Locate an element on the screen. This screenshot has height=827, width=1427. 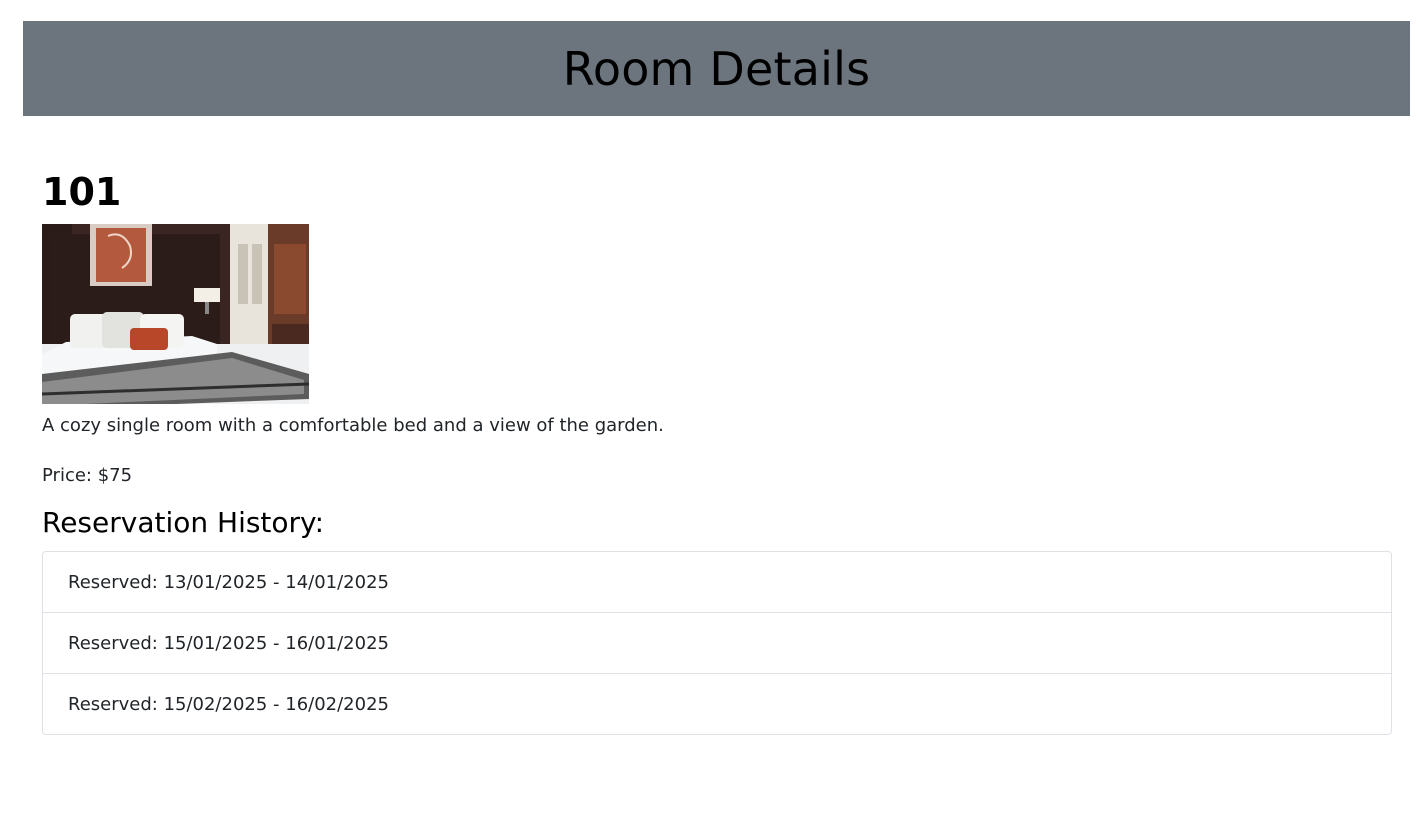
reservation-item: Reserved: 13/01/2025 - 14/01/2025 is located at coordinates (228, 582).